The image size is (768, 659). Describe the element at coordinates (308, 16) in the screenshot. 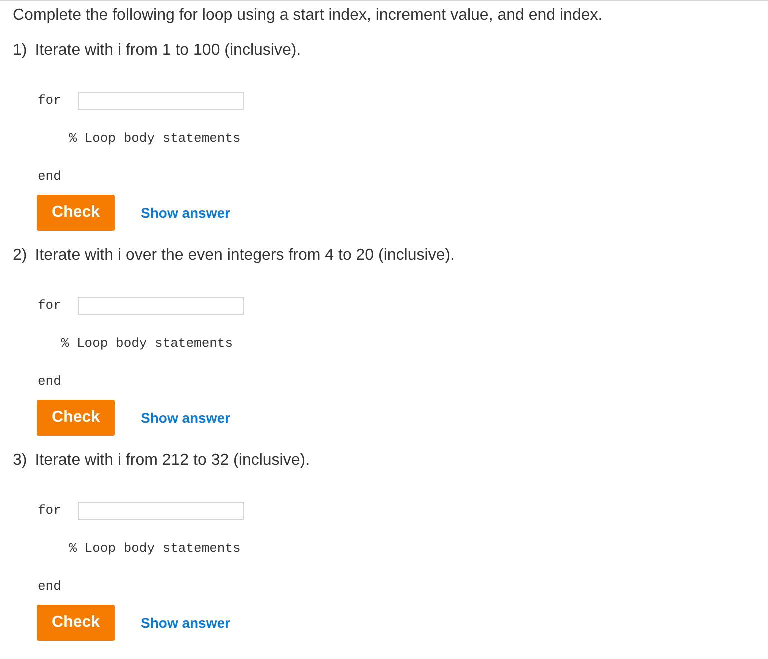

I see `instructions: Complete the following for loop using a start index, increment value, and end index.` at that location.